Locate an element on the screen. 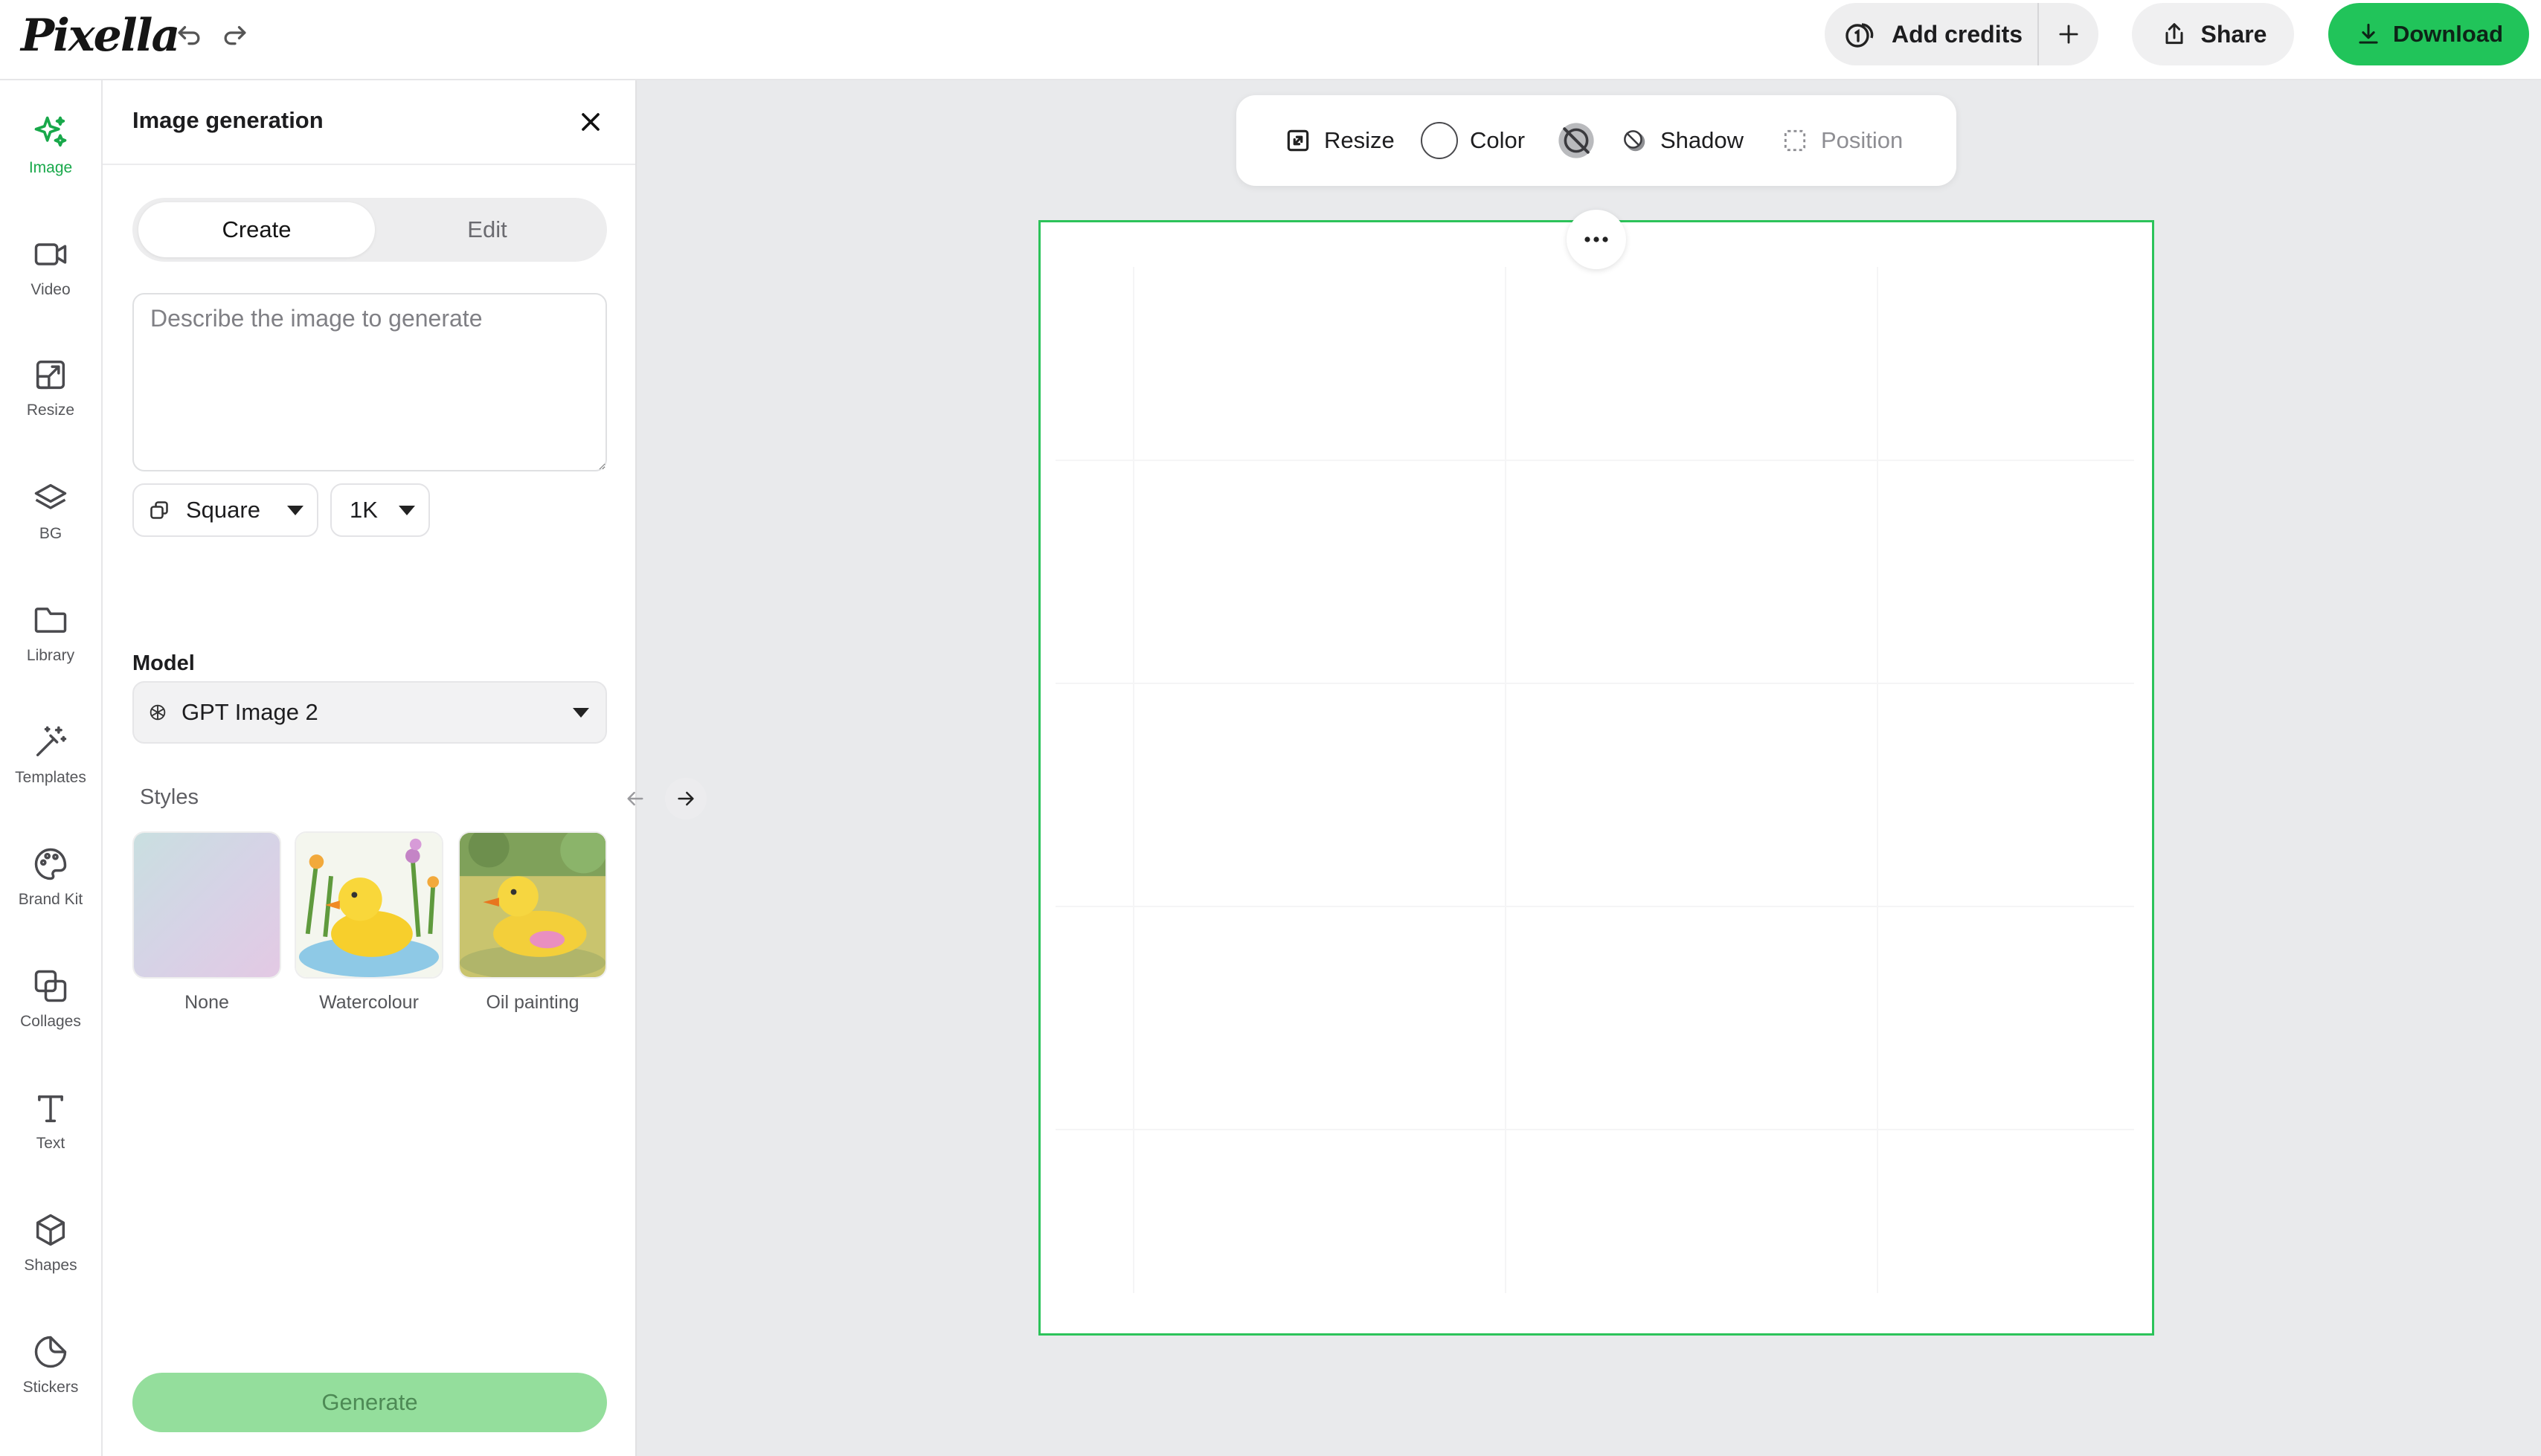 The width and height of the screenshot is (2541, 1456). toolbar-color-label: Color is located at coordinates (1498, 140).